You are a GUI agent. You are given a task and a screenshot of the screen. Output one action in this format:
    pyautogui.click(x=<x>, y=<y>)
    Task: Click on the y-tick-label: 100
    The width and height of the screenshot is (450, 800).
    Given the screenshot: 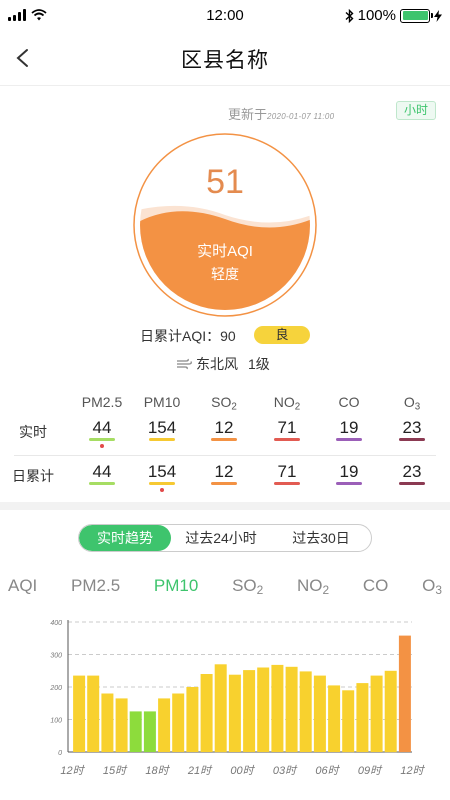 What is the action you would take?
    pyautogui.click(x=56, y=721)
    